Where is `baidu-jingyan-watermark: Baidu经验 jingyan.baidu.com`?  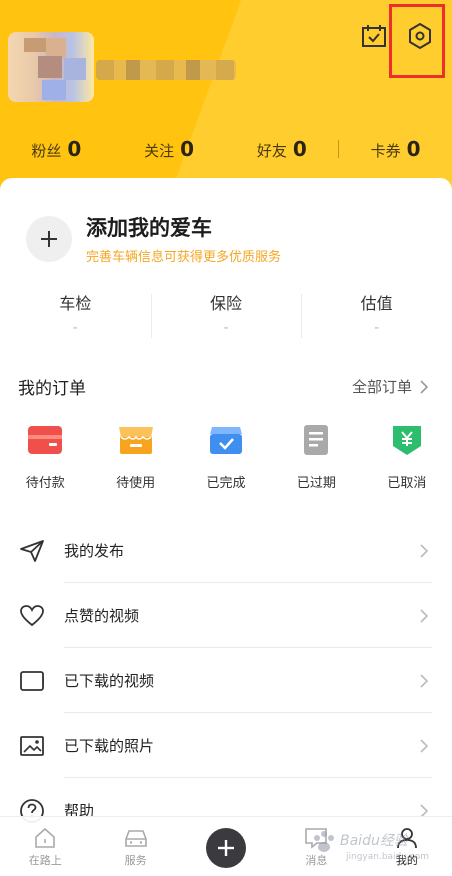
baidu-jingyan-watermark: Baidu经验 jingyan.baidu.com is located at coordinates (380, 846).